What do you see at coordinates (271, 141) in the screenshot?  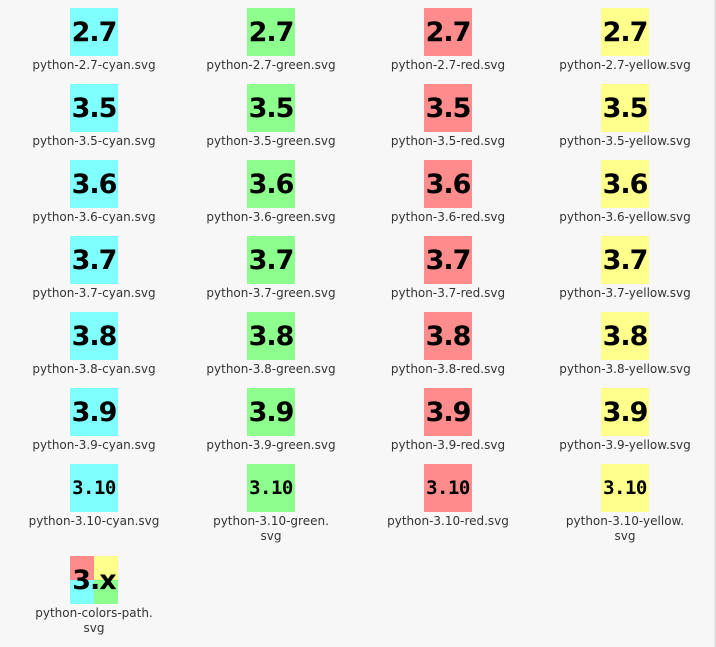 I see `file-name-label: python-3.5-green.svg` at bounding box center [271, 141].